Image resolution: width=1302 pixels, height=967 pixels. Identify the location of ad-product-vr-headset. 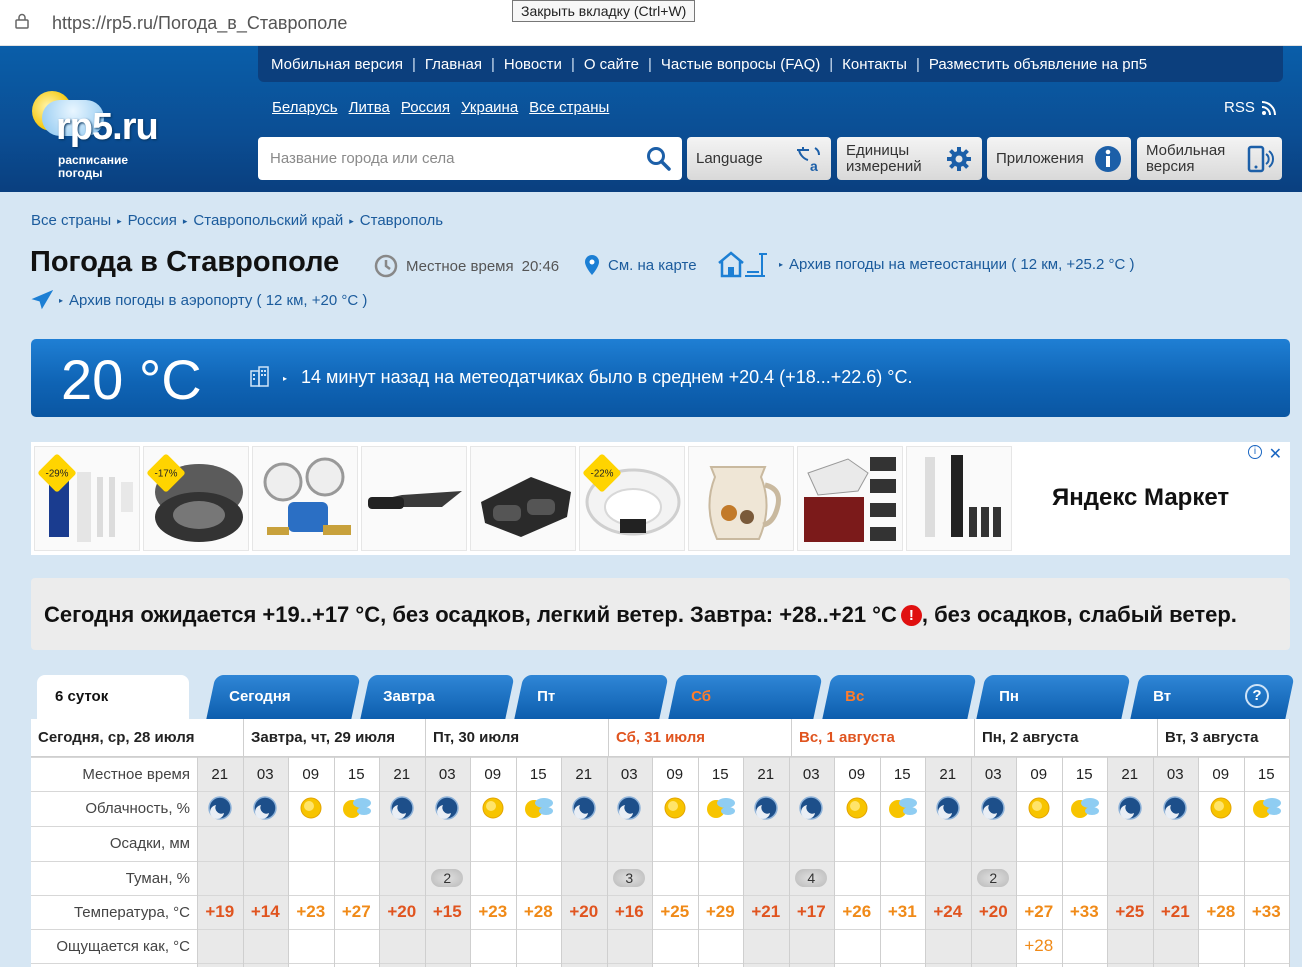
(523, 498).